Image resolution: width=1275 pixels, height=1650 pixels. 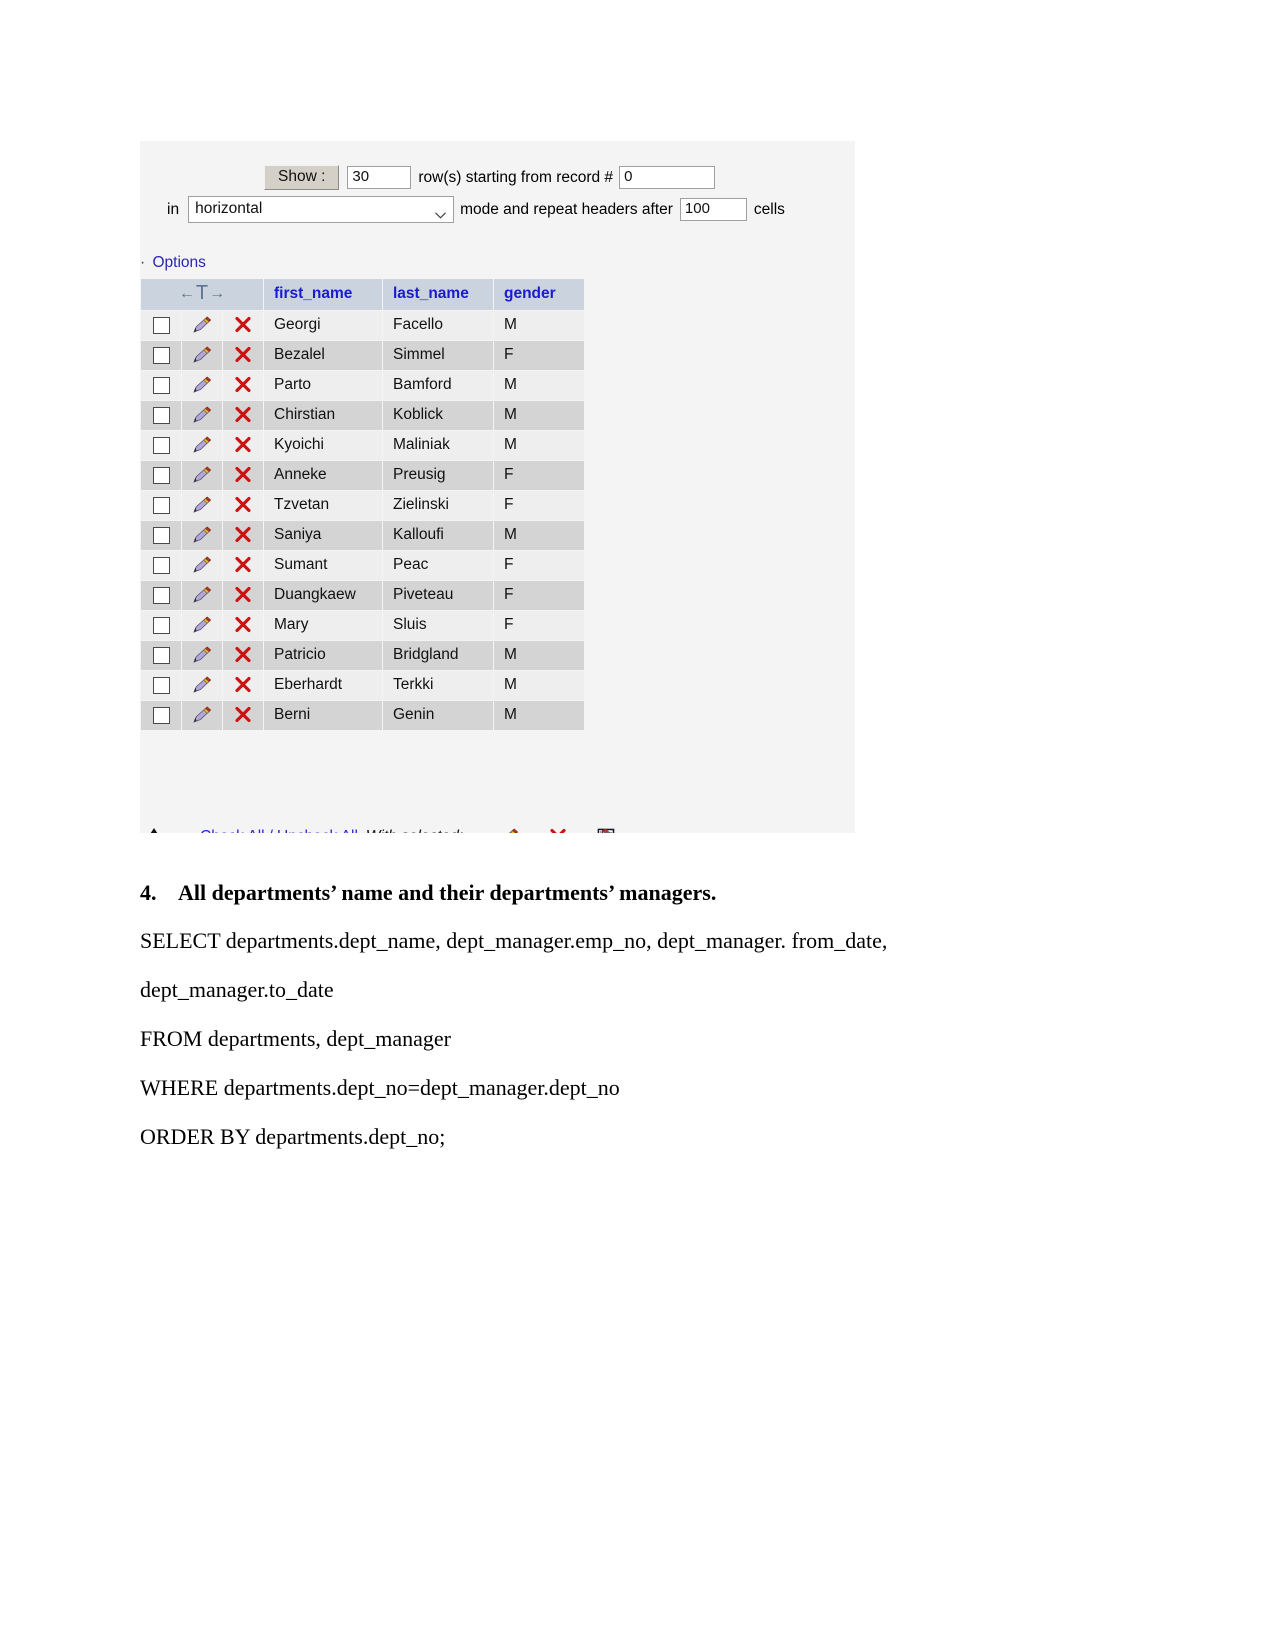 What do you see at coordinates (187, 294) in the screenshot?
I see `arrow-left-icon: ←` at bounding box center [187, 294].